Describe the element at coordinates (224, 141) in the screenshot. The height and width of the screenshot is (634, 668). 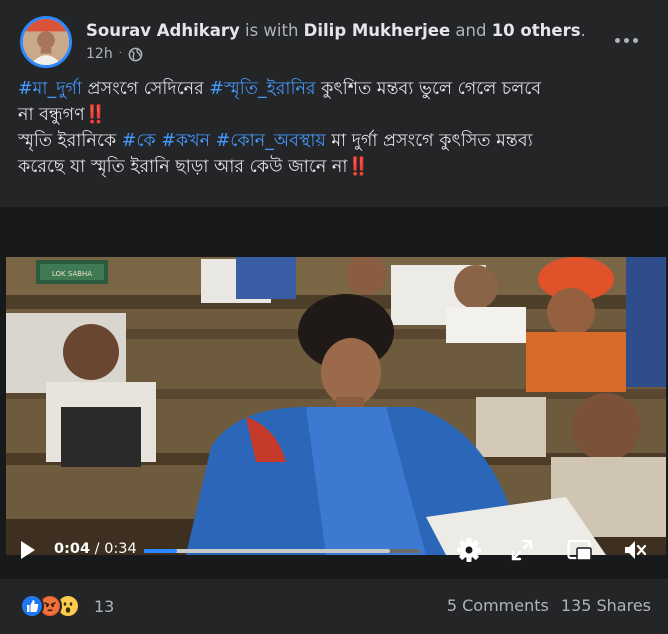
I see `hashtag-link: #কে #কখন #কোন_অবস্থায়` at that location.